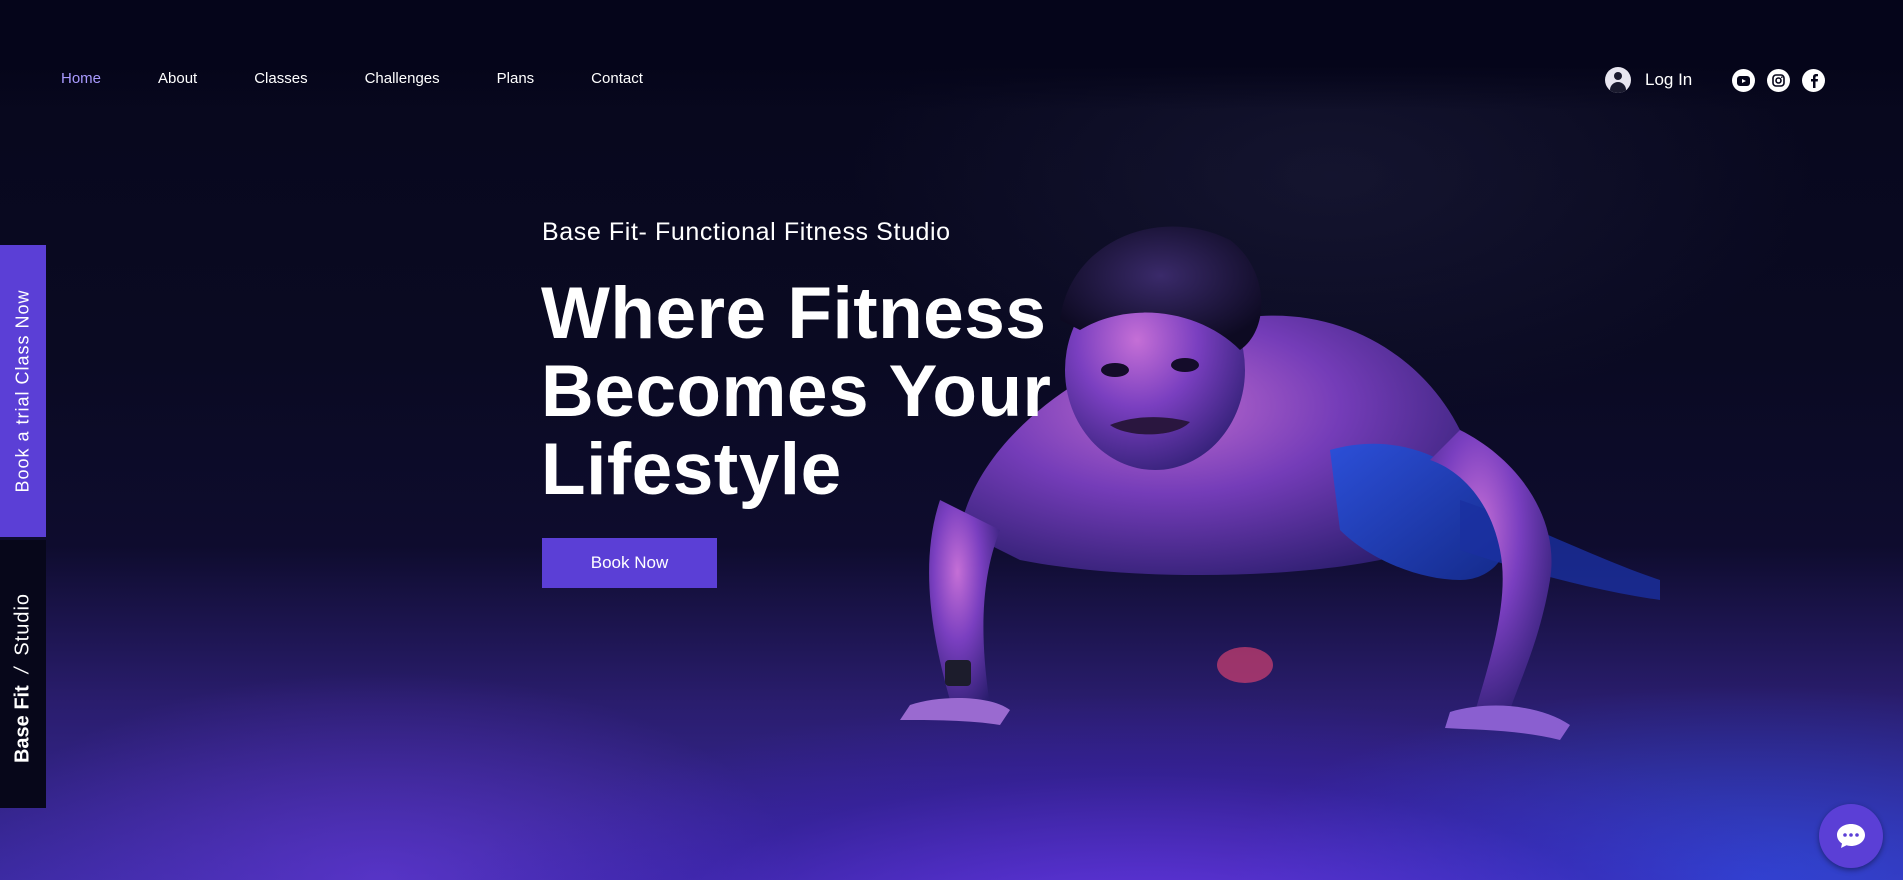  I want to click on nav-item-home: Home, so click(81, 78).